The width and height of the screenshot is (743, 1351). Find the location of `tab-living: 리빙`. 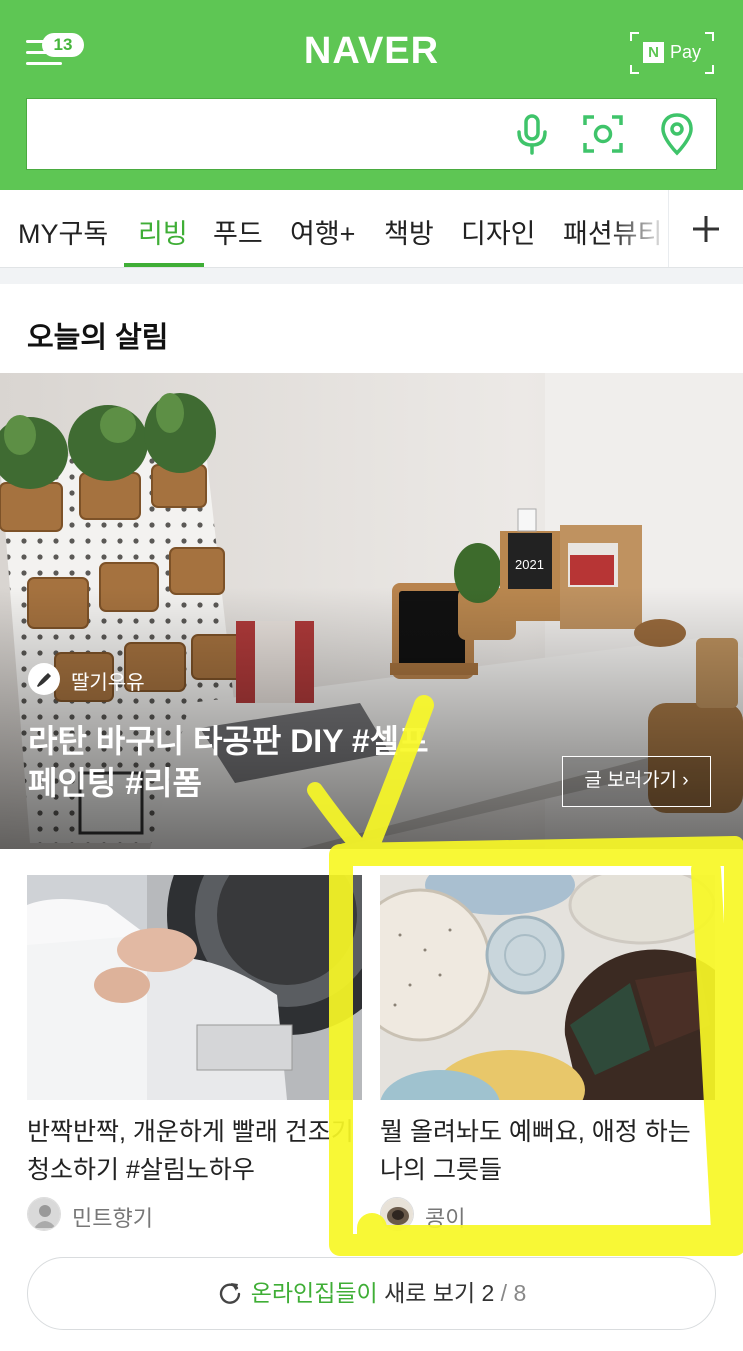

tab-living: 리빙 is located at coordinates (163, 231).